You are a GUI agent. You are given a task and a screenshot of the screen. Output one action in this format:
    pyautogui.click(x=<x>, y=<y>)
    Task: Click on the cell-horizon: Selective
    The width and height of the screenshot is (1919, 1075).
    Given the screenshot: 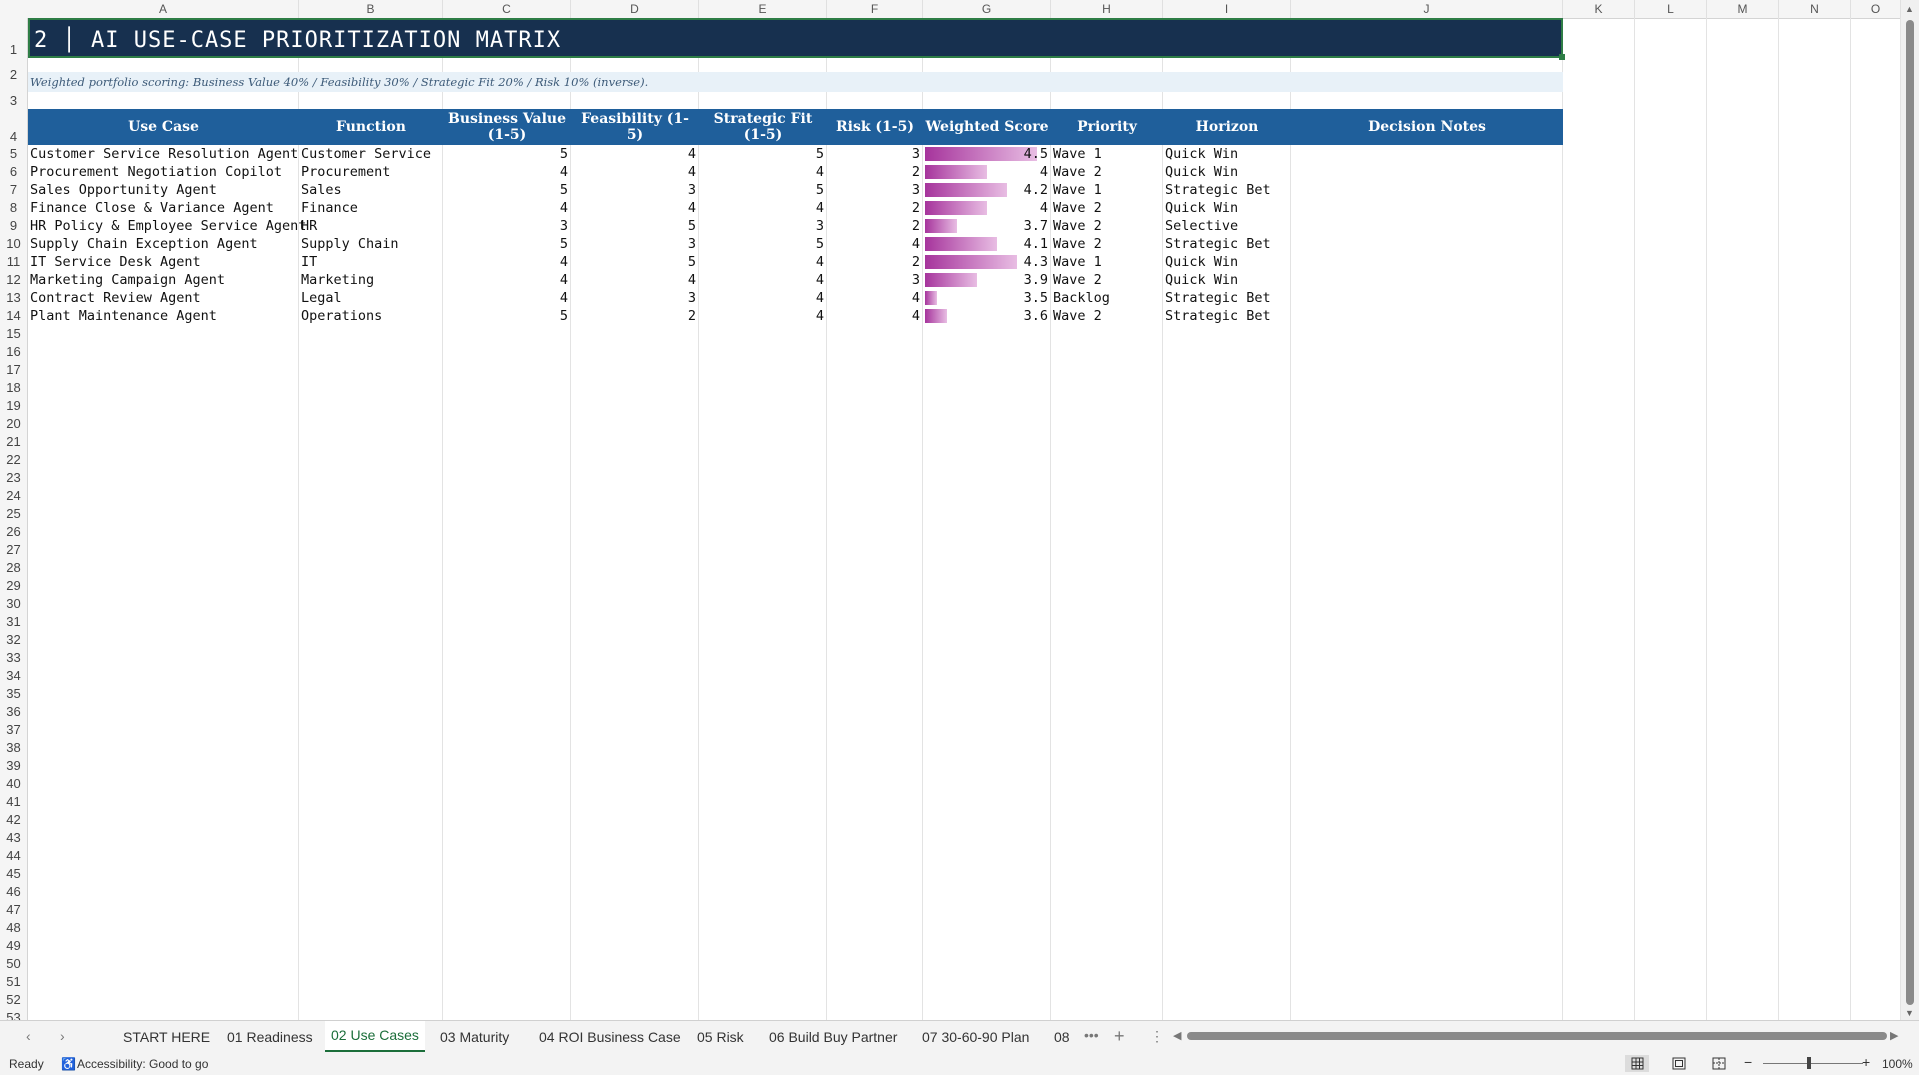 What is the action you would take?
    pyautogui.click(x=1227, y=226)
    